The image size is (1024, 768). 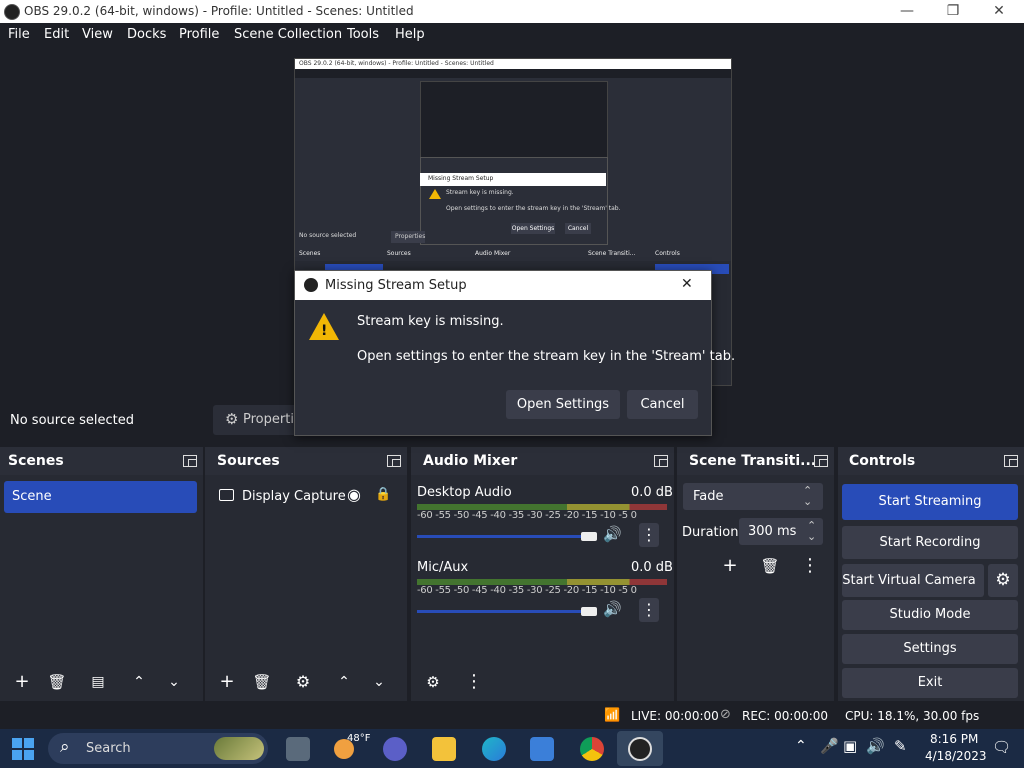 I want to click on gear-icon: ⚙, so click(x=232, y=419).